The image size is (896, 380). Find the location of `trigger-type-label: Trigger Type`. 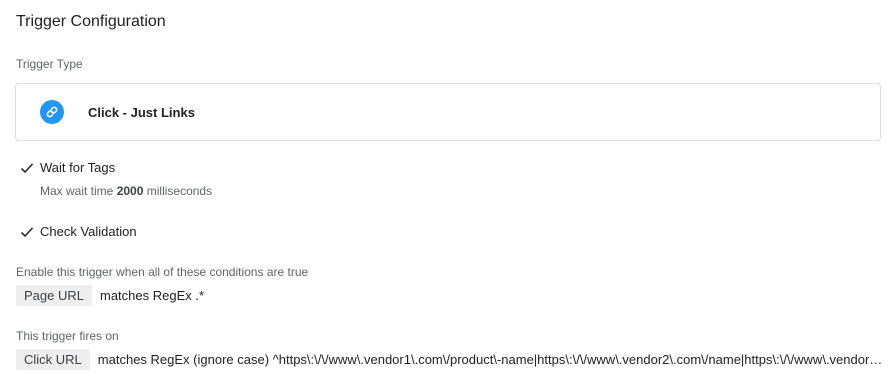

trigger-type-label: Trigger Type is located at coordinates (49, 64).